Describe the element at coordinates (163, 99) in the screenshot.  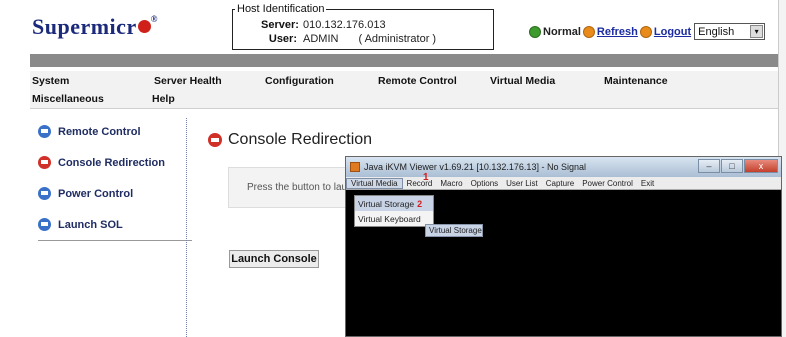
I see `nav-help: Help` at that location.